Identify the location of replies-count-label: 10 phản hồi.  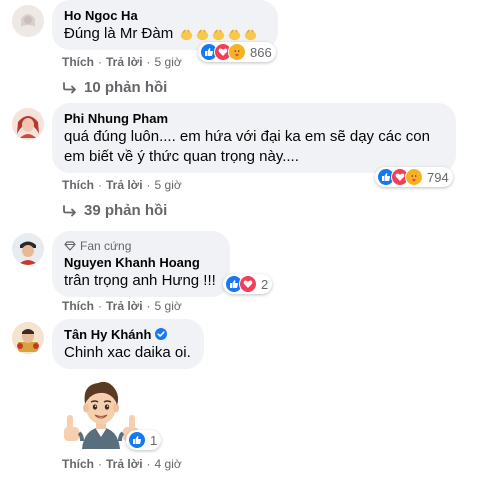
(126, 87).